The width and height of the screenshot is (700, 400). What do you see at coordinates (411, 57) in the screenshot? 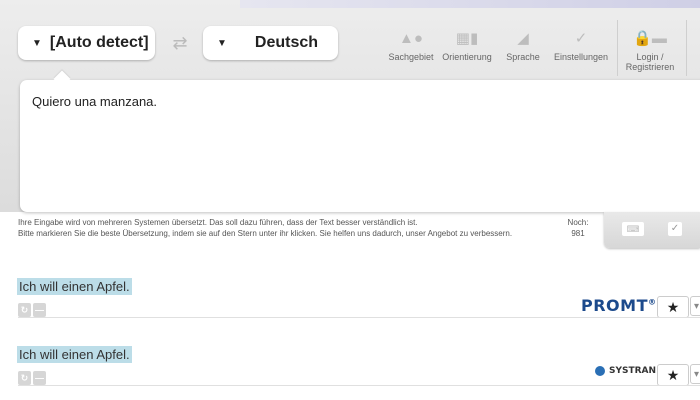
I see `tool-label: Sachgebiet` at bounding box center [411, 57].